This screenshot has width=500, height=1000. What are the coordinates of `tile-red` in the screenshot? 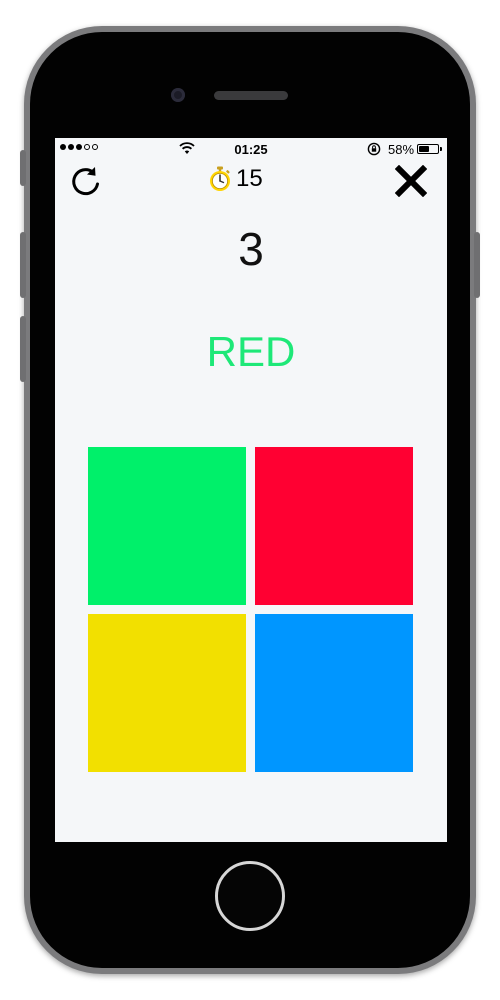 It's located at (334, 526).